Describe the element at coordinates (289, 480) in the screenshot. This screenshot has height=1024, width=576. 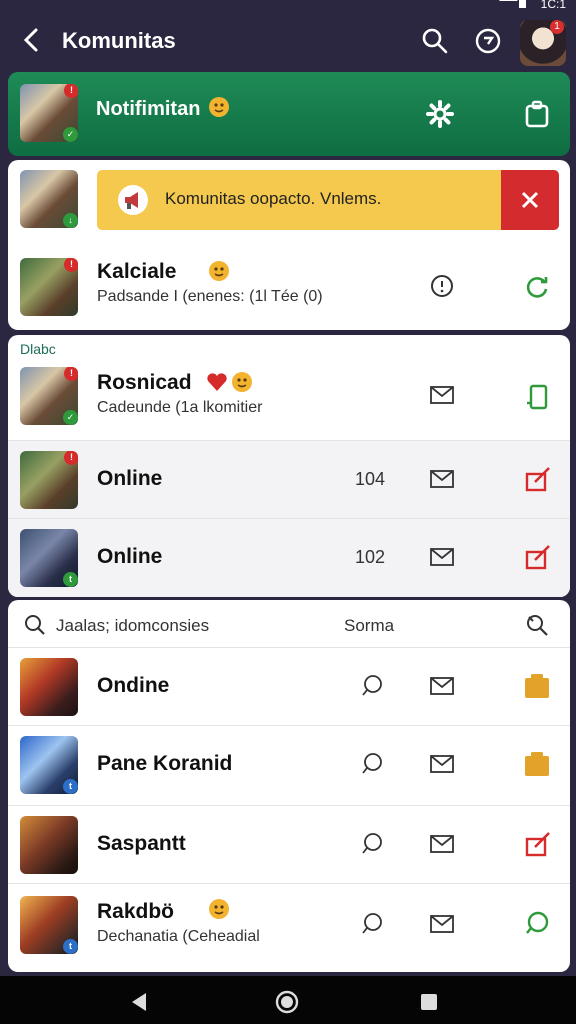
I see `list-item: ! Online 104` at that location.